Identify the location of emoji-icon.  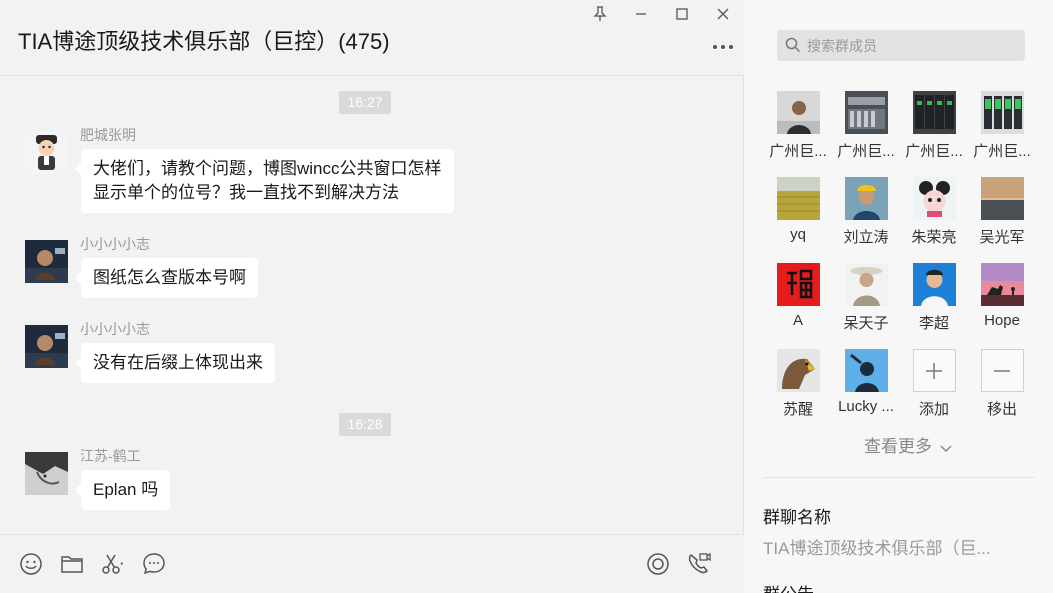
(31, 564).